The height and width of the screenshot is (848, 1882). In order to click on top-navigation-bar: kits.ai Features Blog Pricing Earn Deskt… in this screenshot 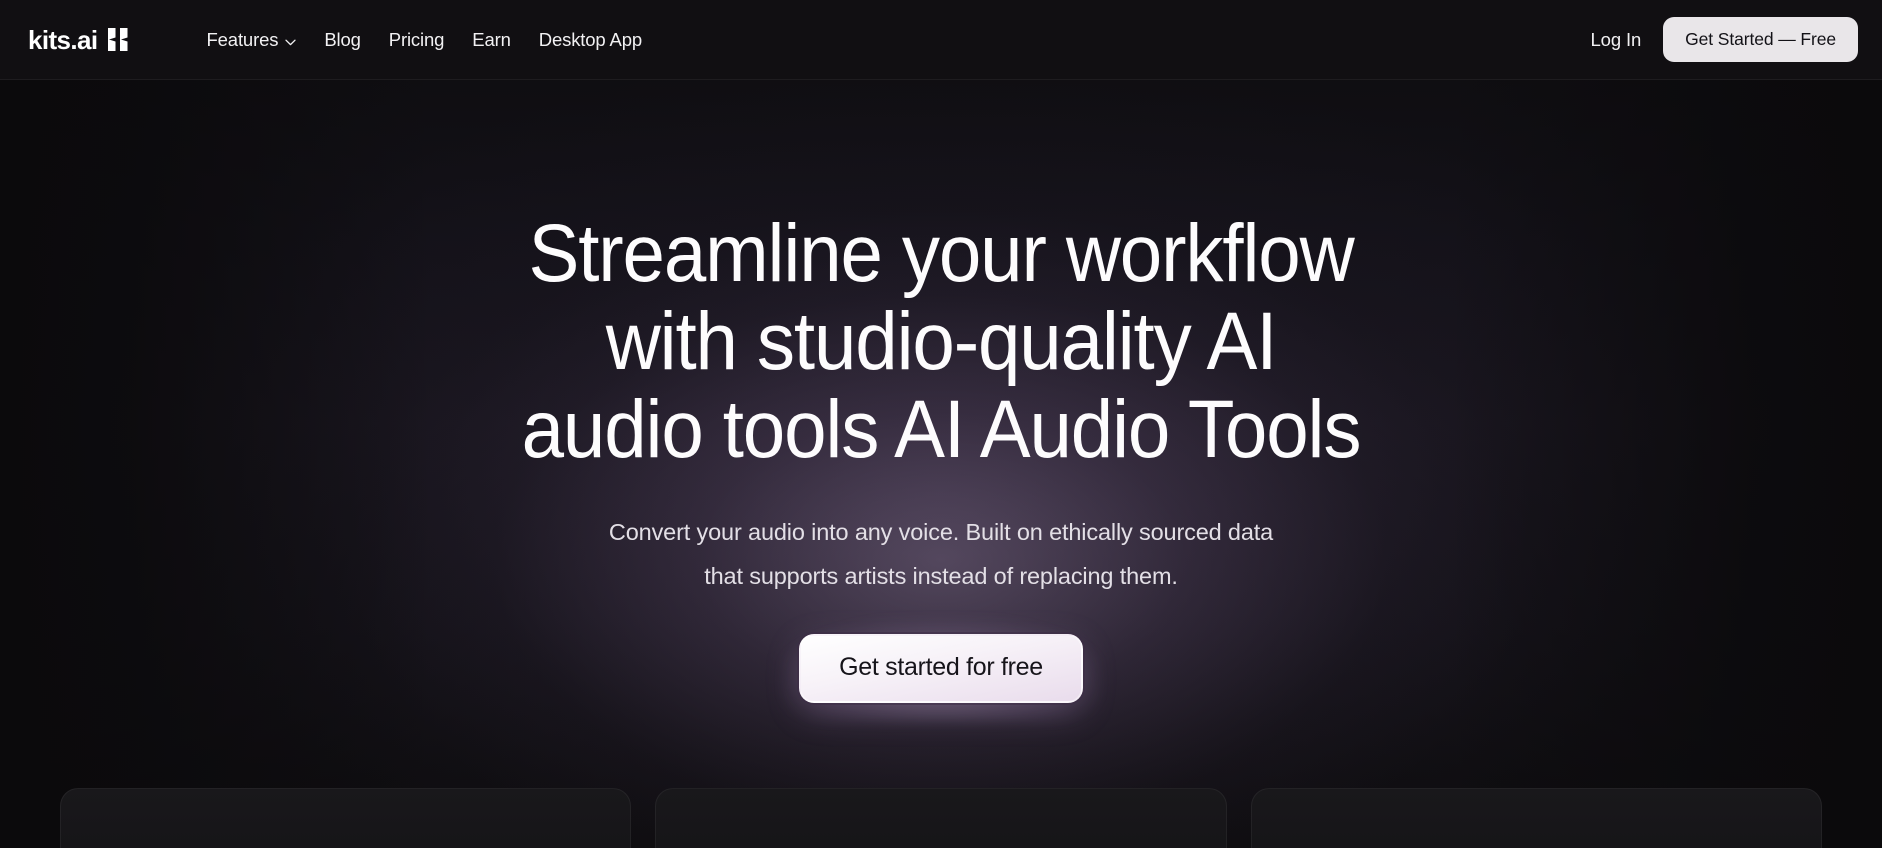, I will do `click(941, 40)`.